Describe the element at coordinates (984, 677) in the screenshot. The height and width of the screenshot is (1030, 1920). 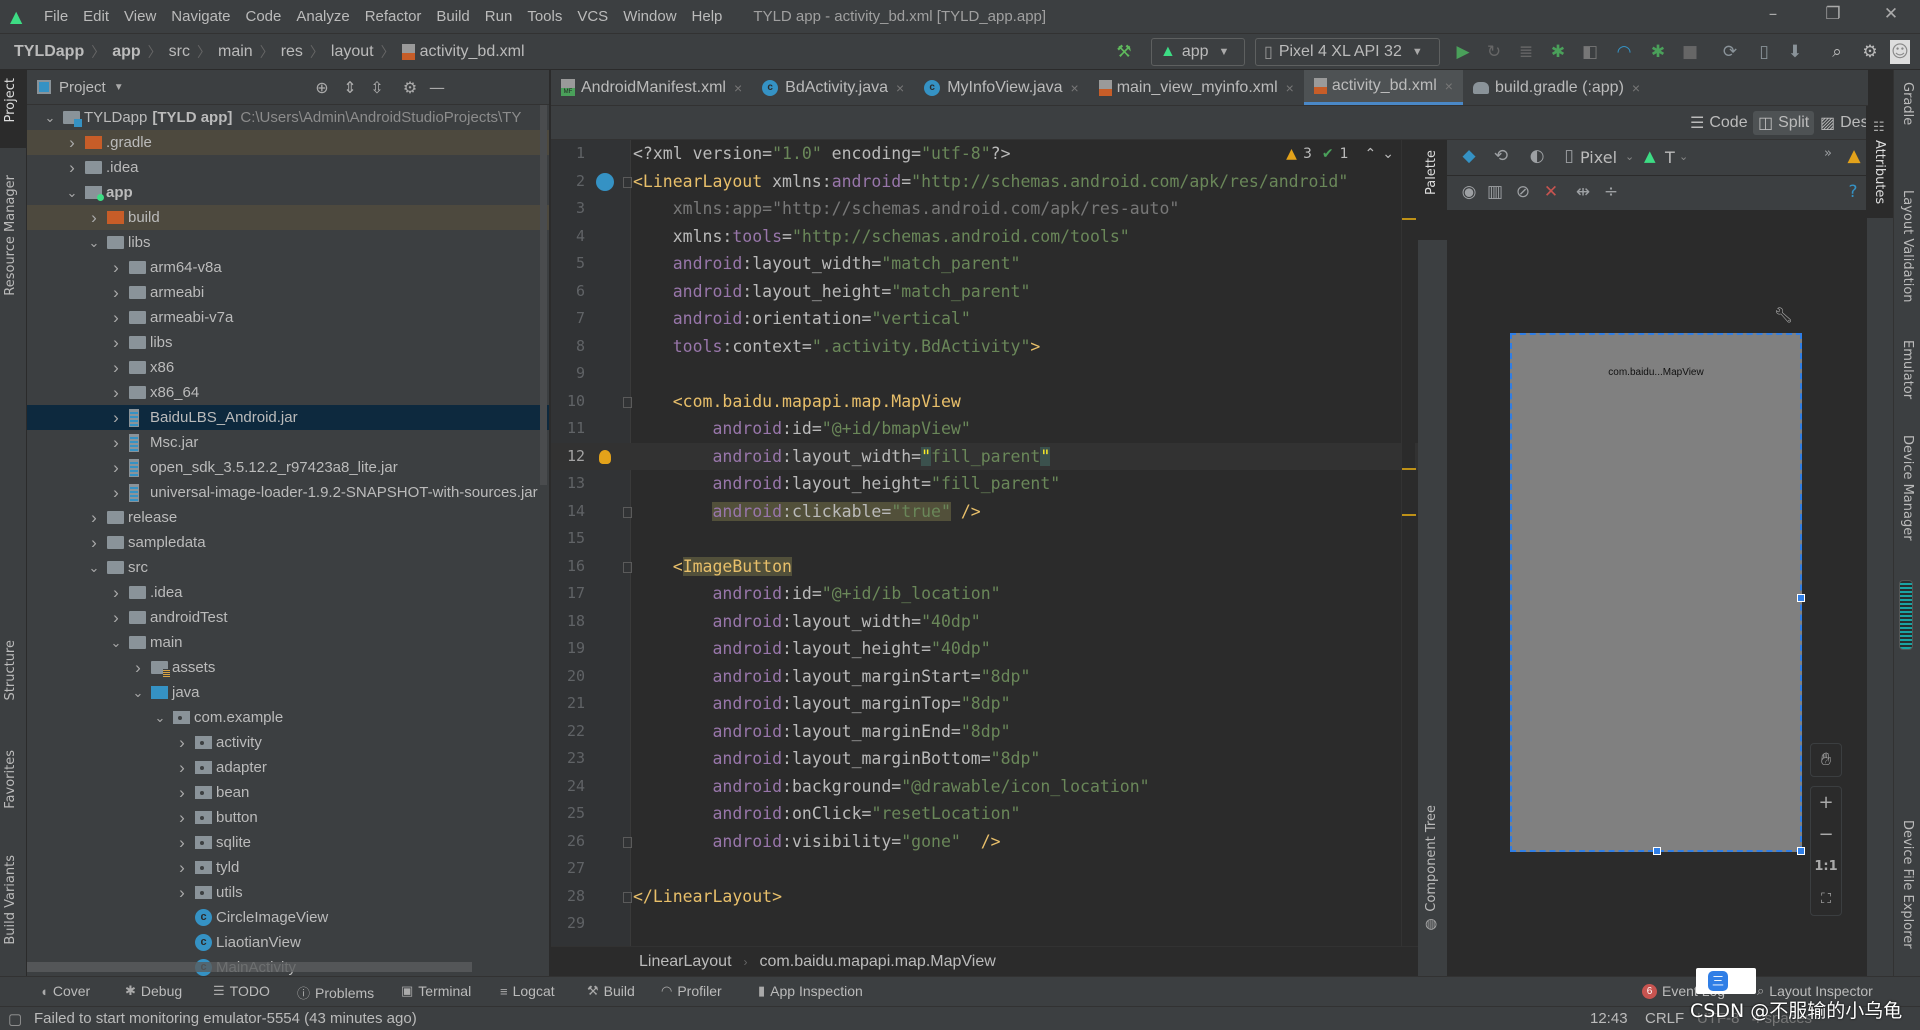
I see `code-line: 20 android:layout_marginStart="8dp"` at that location.